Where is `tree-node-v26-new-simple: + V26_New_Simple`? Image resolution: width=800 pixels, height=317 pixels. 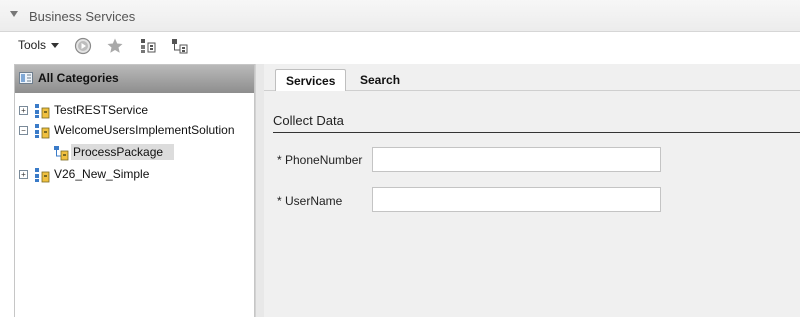 tree-node-v26-new-simple: + V26_New_Simple is located at coordinates (134, 174).